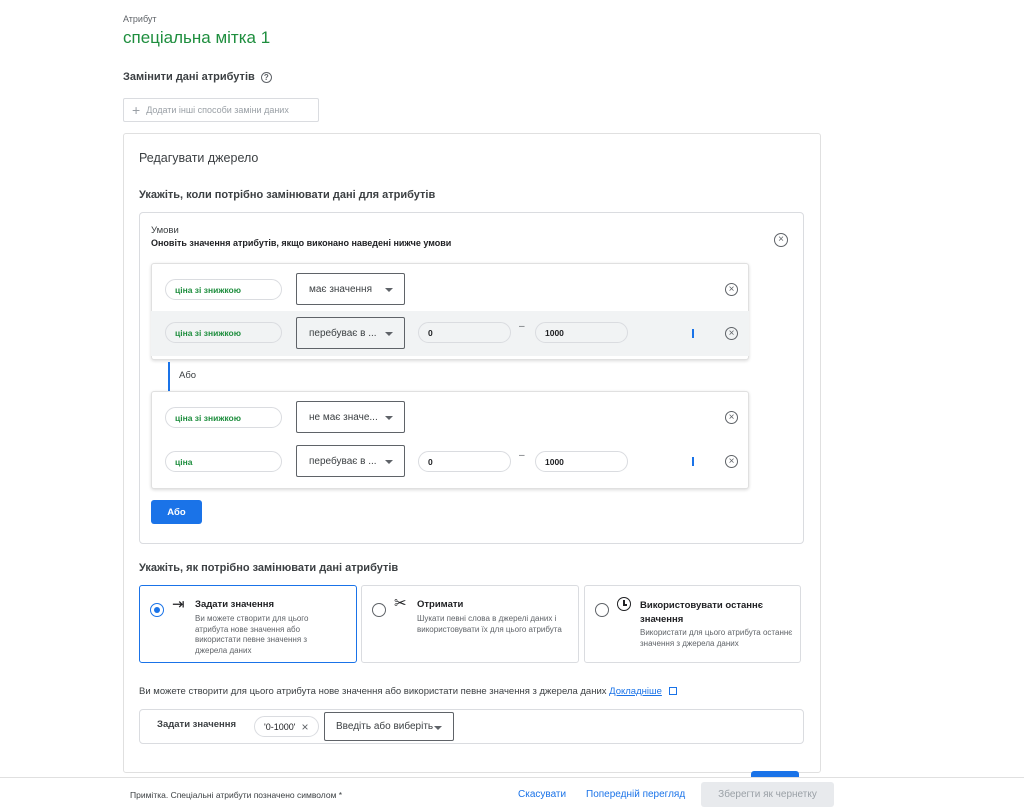 The image size is (1024, 807). Describe the element at coordinates (176, 512) in the screenshot. I see `add-or-group-button: Або` at that location.